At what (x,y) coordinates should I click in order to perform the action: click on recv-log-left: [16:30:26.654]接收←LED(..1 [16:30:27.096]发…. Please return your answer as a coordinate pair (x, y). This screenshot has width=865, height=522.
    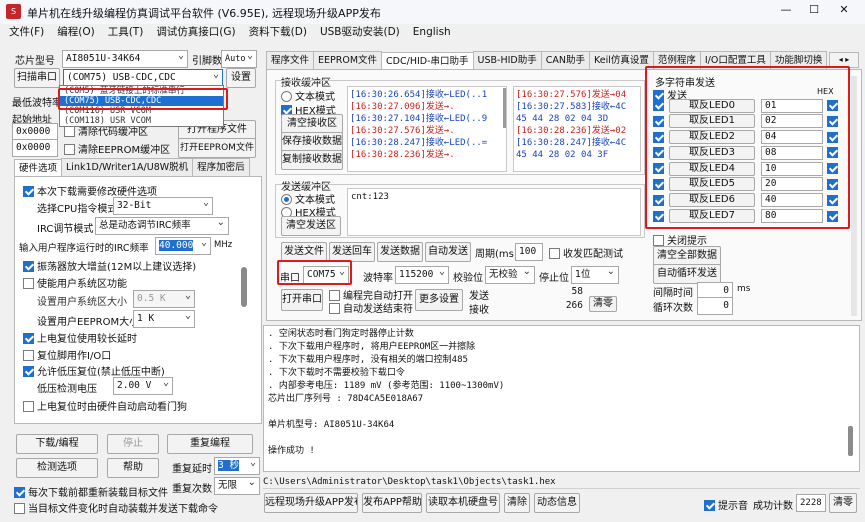
    Looking at the image, I should click on (427, 129).